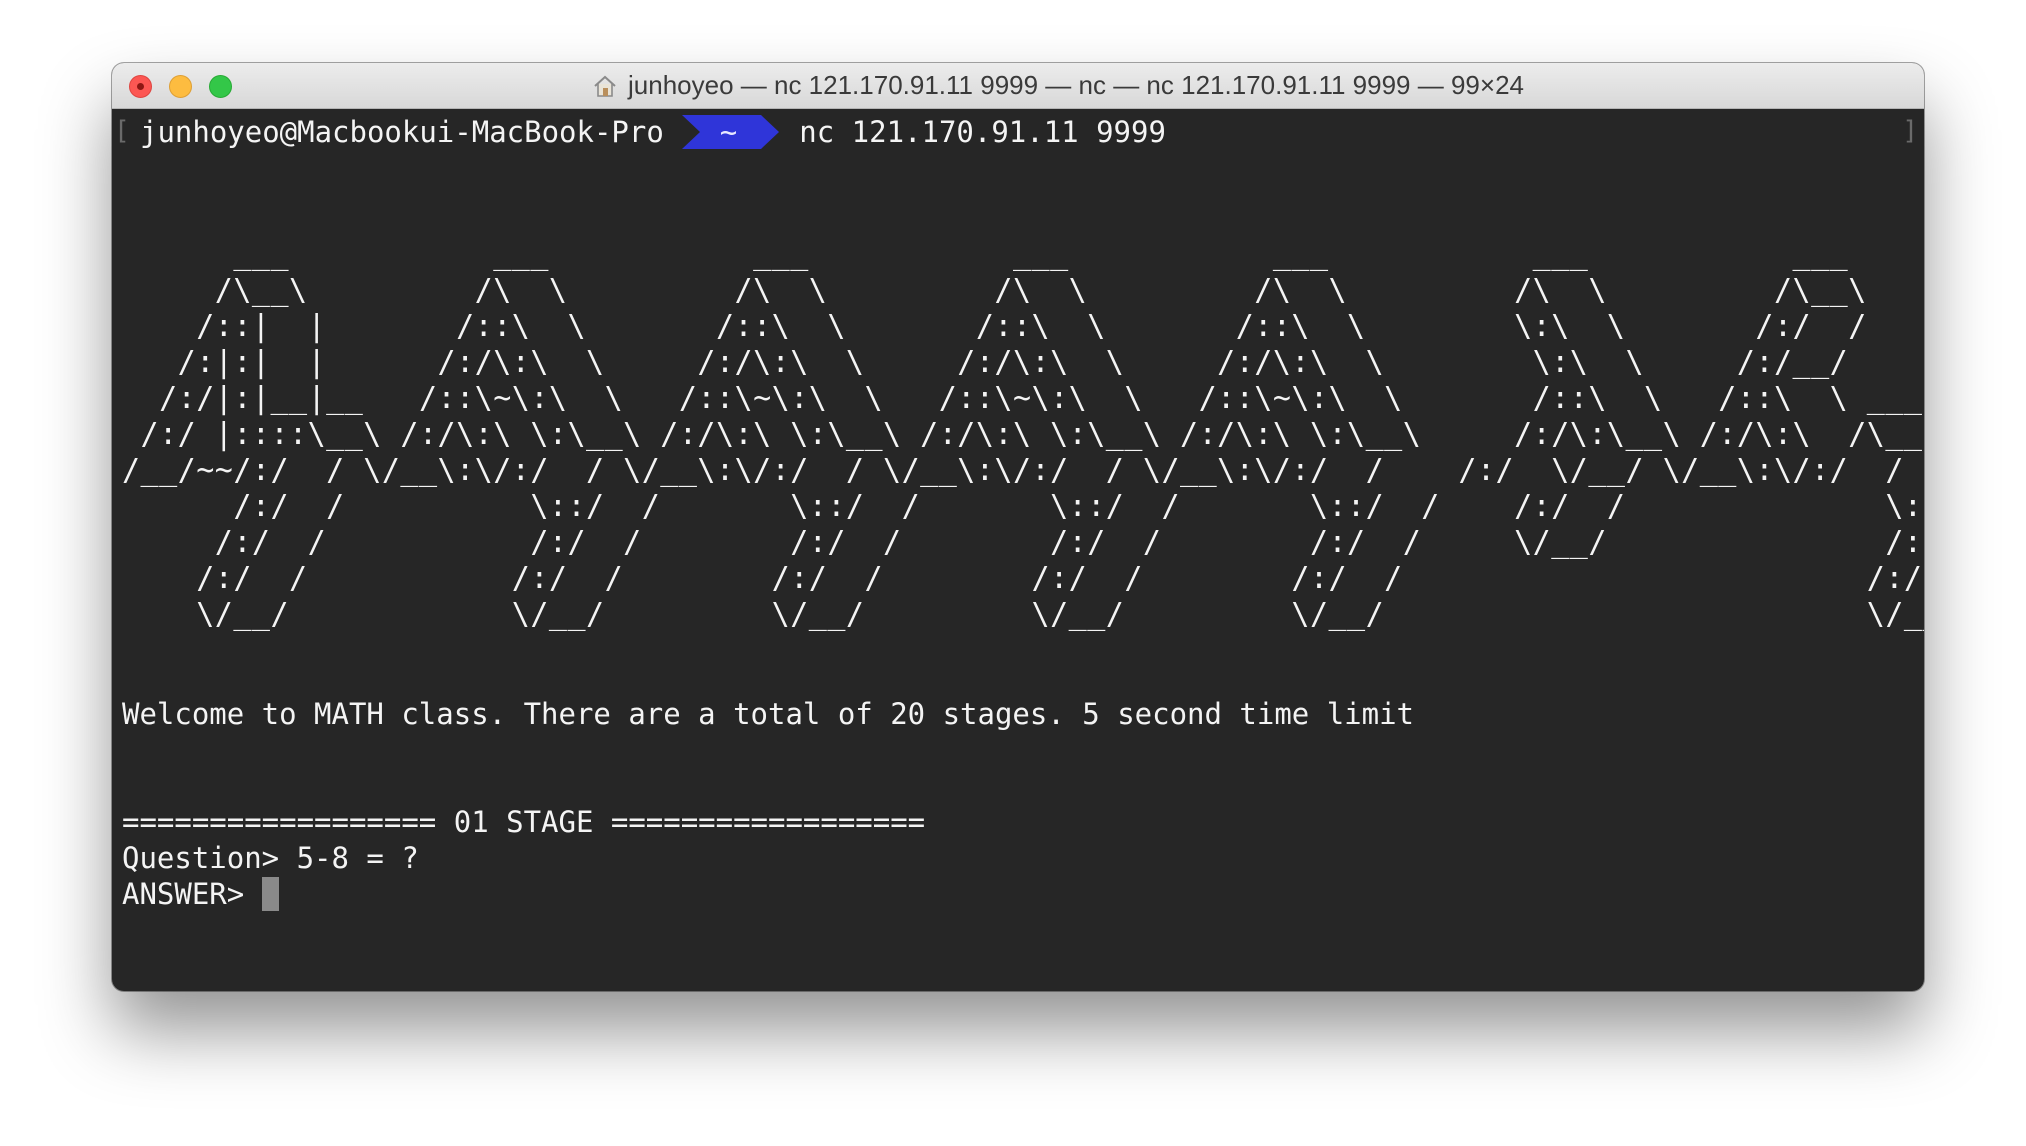 The height and width of the screenshot is (1146, 2026). Describe the element at coordinates (270, 858) in the screenshot. I see `question-line: Question> 5-8 = ?` at that location.